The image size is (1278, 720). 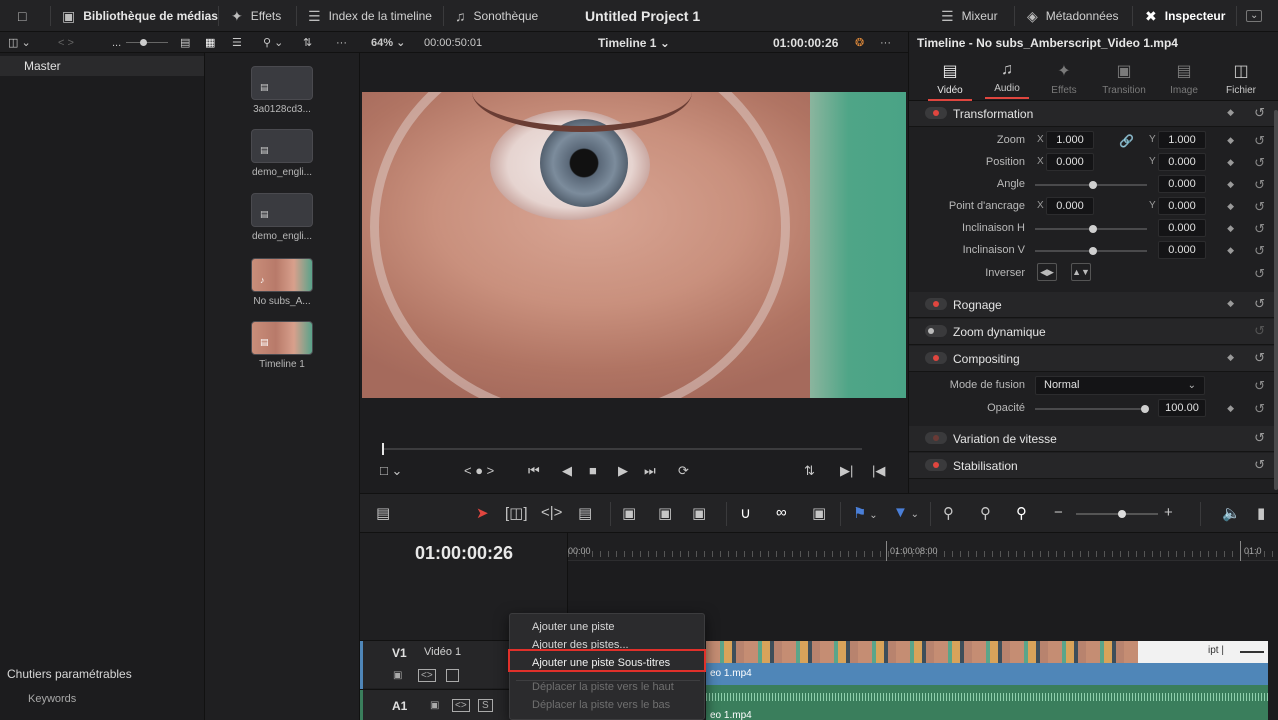 I want to click on section-crop: Rognage ◆ ↺, so click(x=1093, y=305).